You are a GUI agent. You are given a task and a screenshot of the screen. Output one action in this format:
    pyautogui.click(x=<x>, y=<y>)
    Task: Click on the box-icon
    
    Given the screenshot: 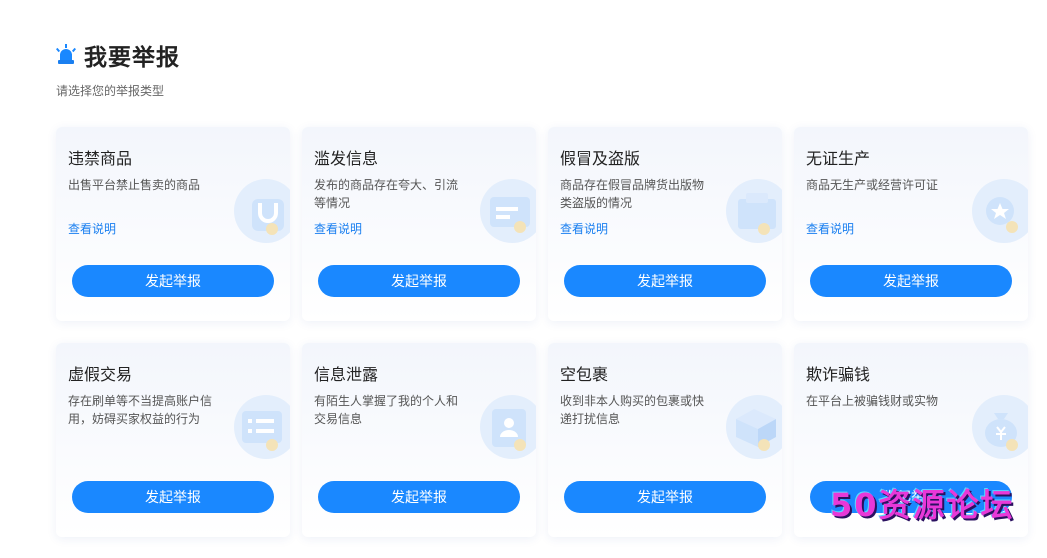 What is the action you would take?
    pyautogui.click(x=754, y=211)
    